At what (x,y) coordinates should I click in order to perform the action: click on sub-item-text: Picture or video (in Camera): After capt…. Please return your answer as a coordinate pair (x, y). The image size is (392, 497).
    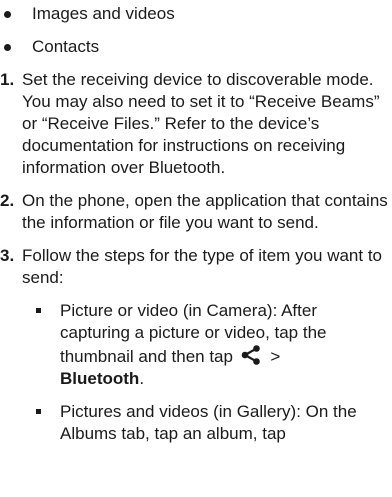
    Looking at the image, I should click on (193, 333).